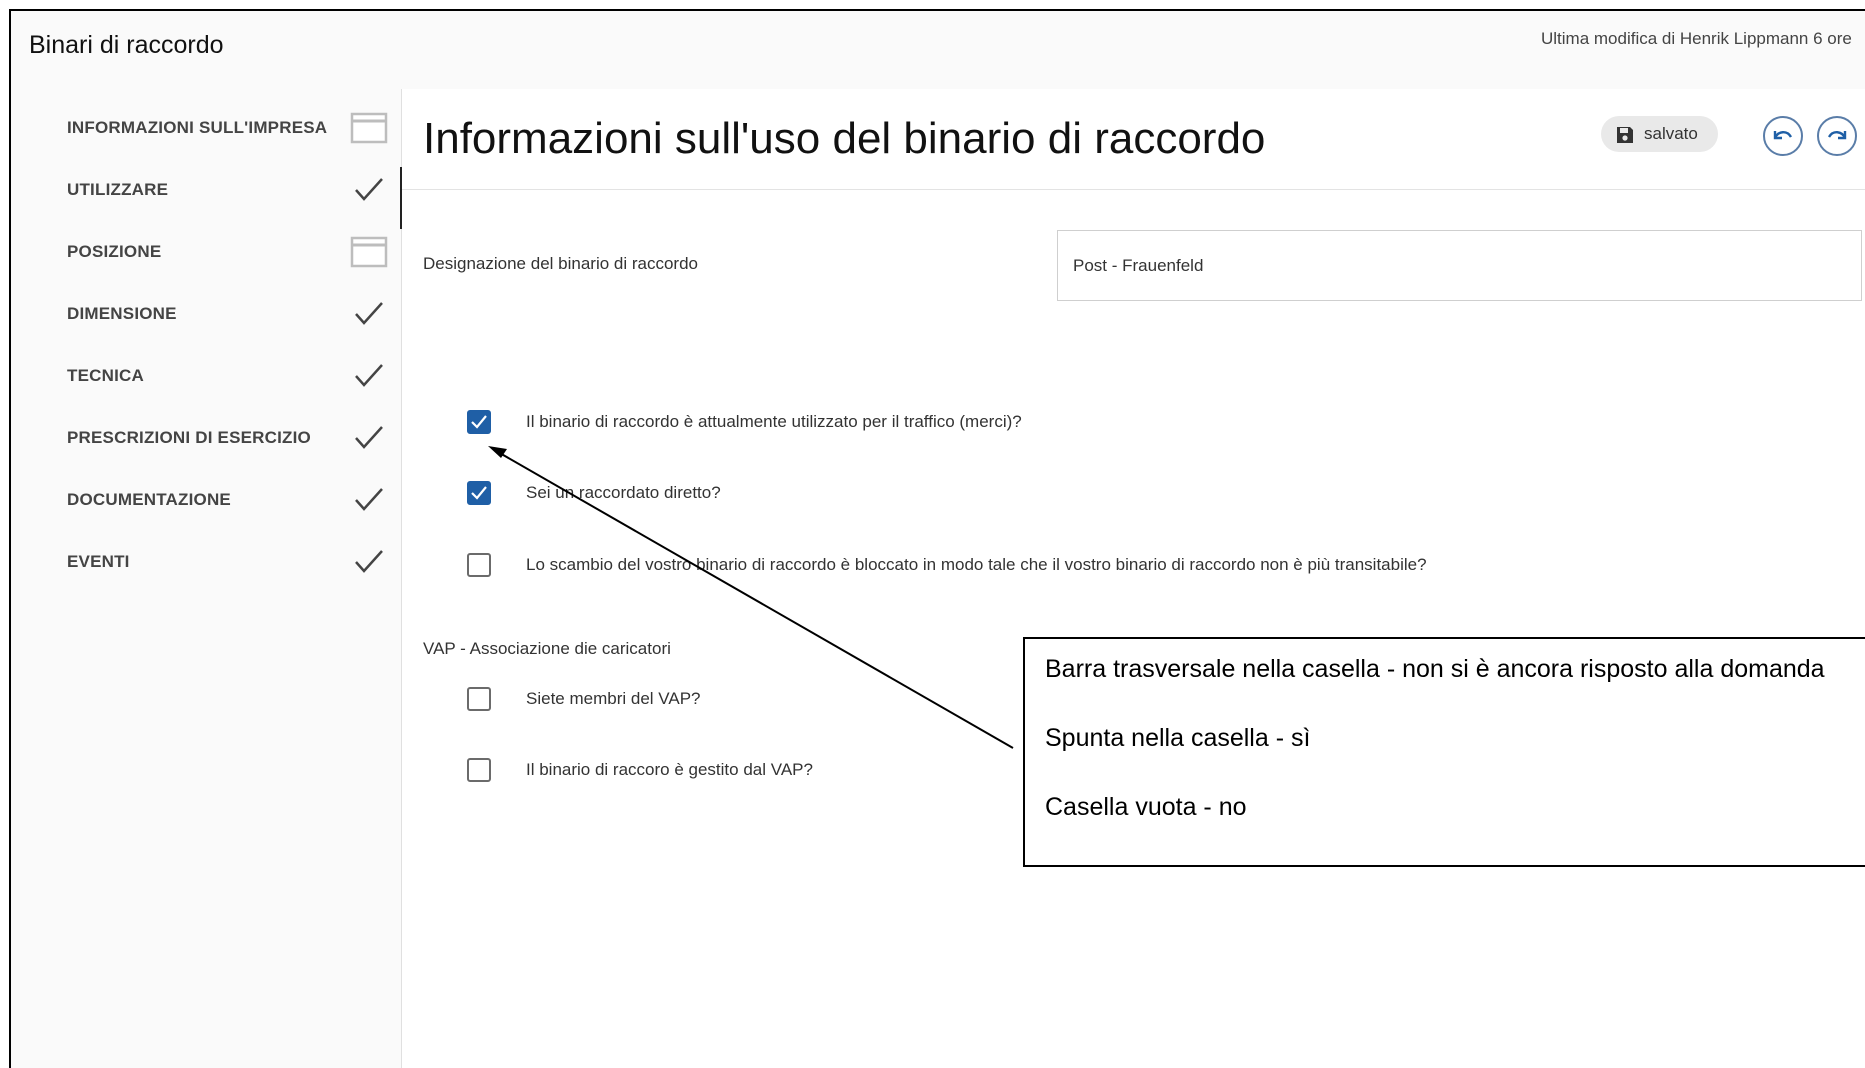 This screenshot has height=1068, width=1865. Describe the element at coordinates (1146, 807) in the screenshot. I see `annotation-line: Casella vuota - no` at that location.